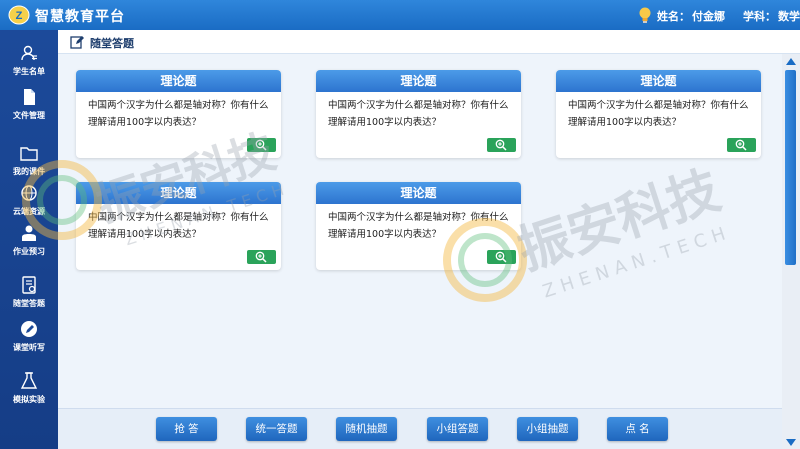 This screenshot has height=449, width=800. I want to click on sidebar-item-file-management: 文件管理, so click(29, 105).